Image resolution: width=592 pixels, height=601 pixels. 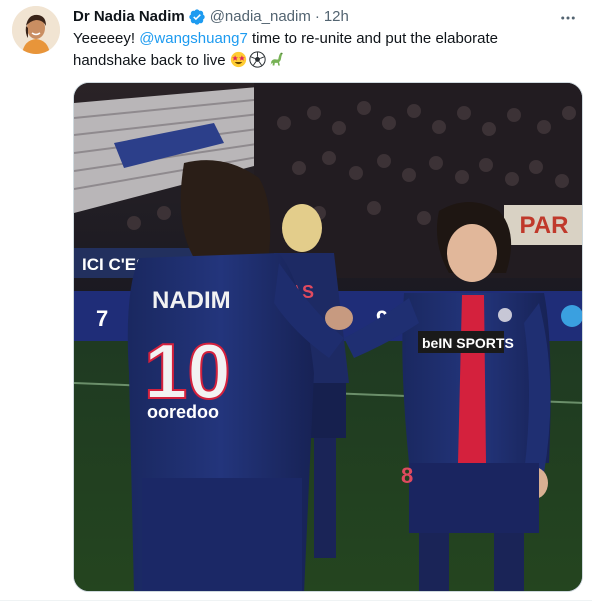 I want to click on verified-icon, so click(x=197, y=17).